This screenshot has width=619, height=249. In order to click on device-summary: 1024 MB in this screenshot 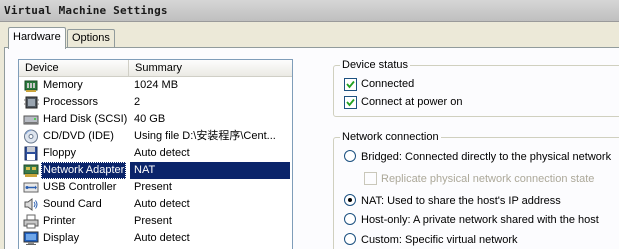, I will do `click(156, 85)`.